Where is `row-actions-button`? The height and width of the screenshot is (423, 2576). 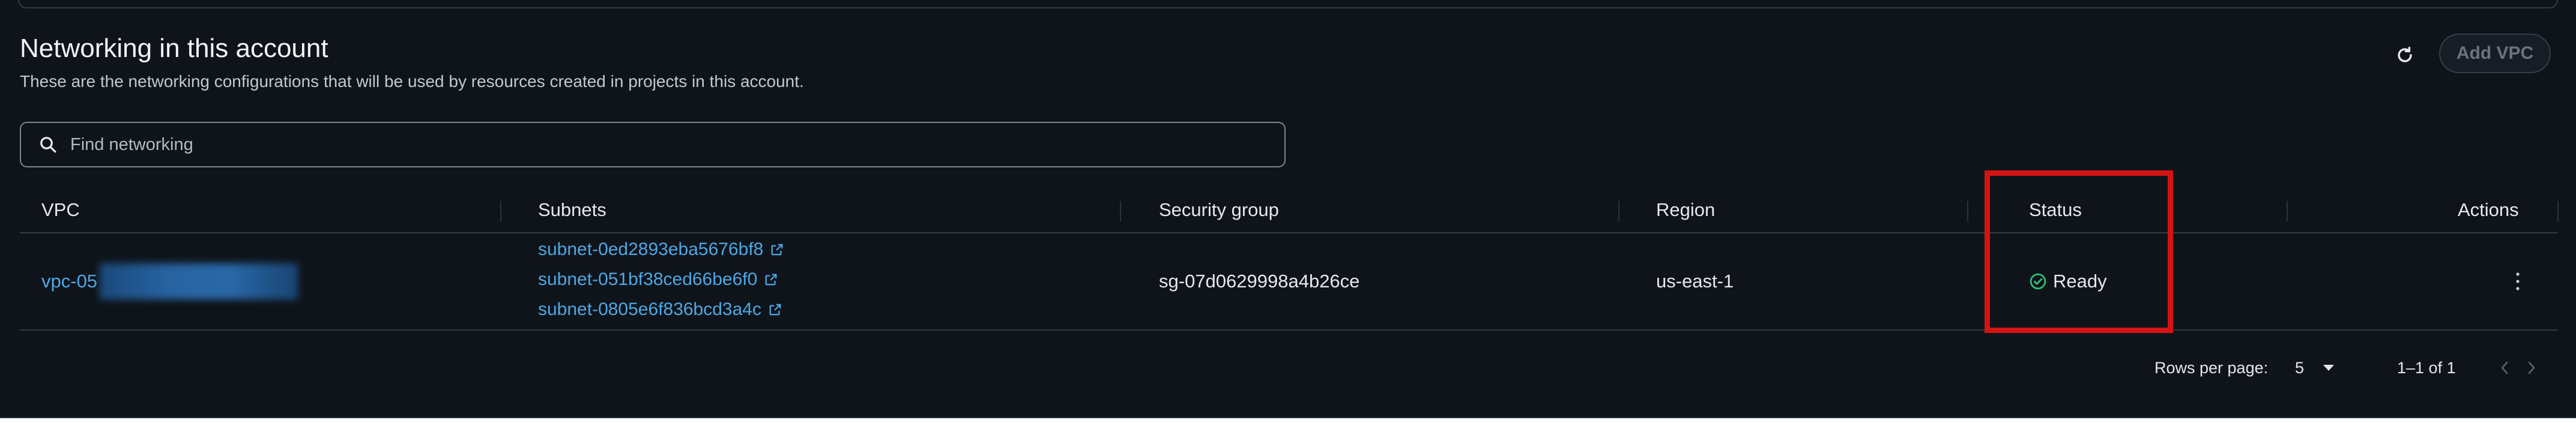 row-actions-button is located at coordinates (2518, 281).